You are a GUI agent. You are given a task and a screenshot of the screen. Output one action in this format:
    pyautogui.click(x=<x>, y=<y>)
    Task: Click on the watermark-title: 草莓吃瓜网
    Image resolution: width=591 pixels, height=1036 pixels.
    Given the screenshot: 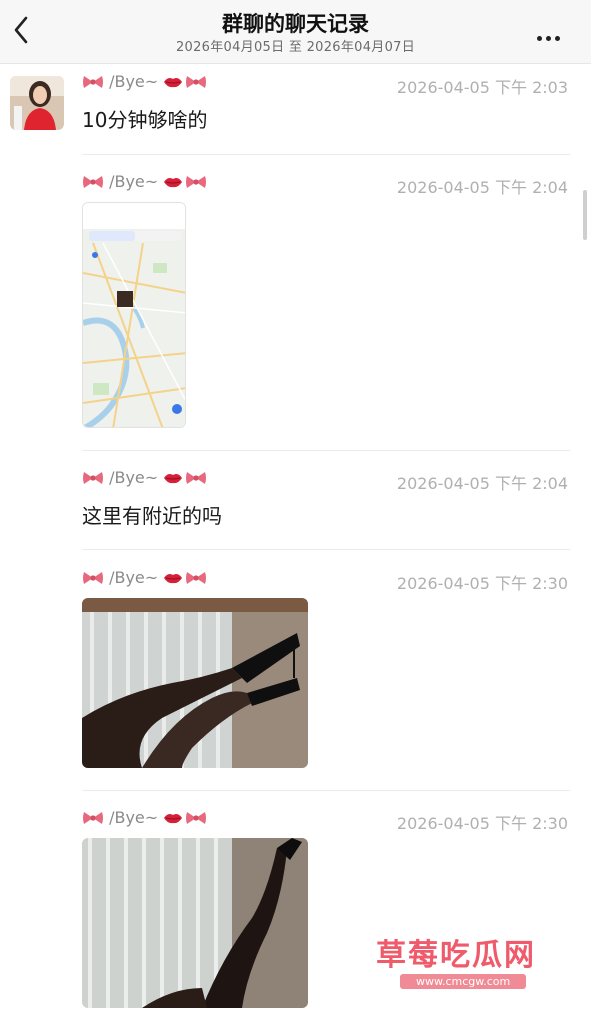 What is the action you would take?
    pyautogui.click(x=456, y=955)
    